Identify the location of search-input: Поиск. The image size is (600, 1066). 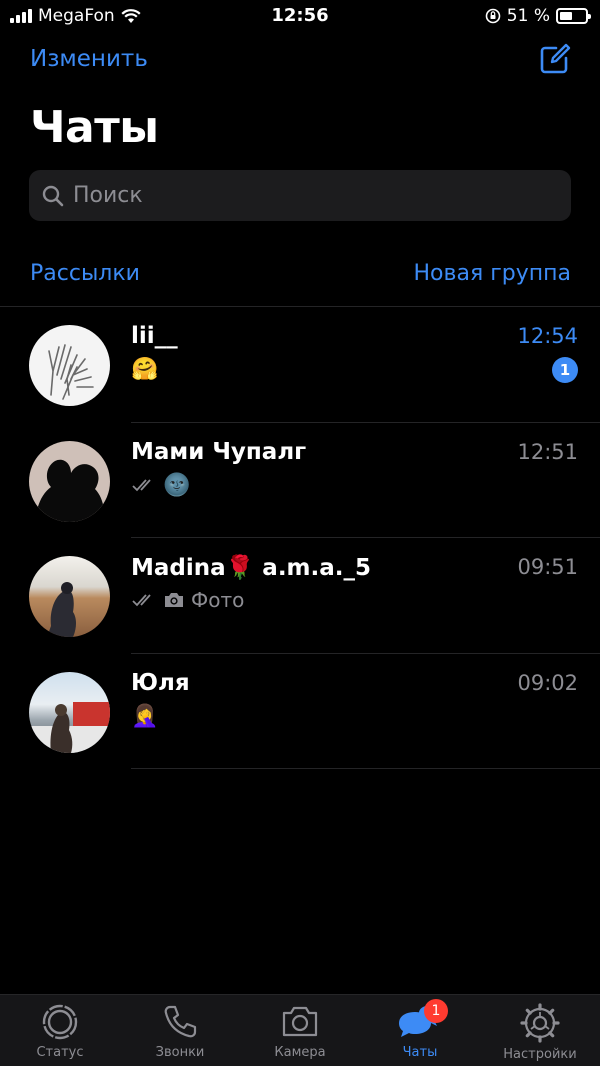
(300, 195).